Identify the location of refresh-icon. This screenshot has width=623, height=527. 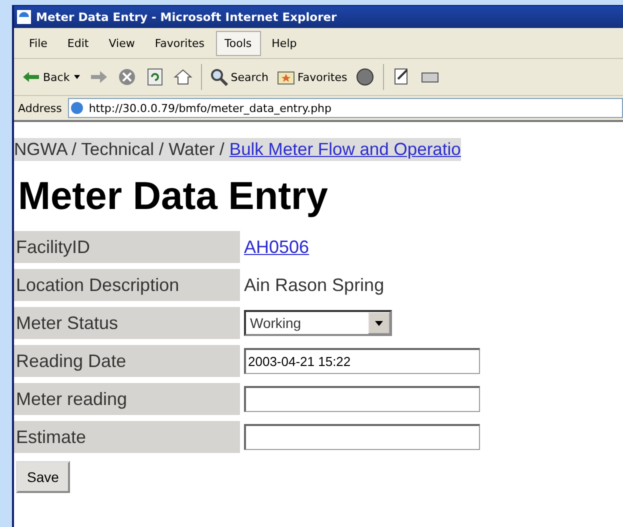
(154, 77).